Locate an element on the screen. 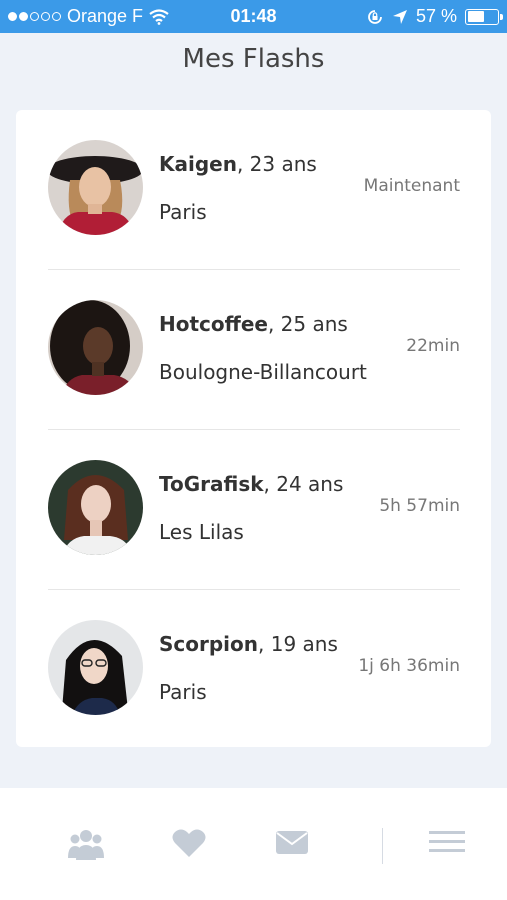 The height and width of the screenshot is (900, 507). profile-name: Hotcoffee is located at coordinates (213, 324).